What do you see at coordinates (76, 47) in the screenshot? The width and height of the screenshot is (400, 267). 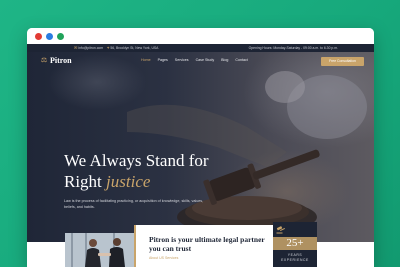 I see `mail-icon: ✉` at bounding box center [76, 47].